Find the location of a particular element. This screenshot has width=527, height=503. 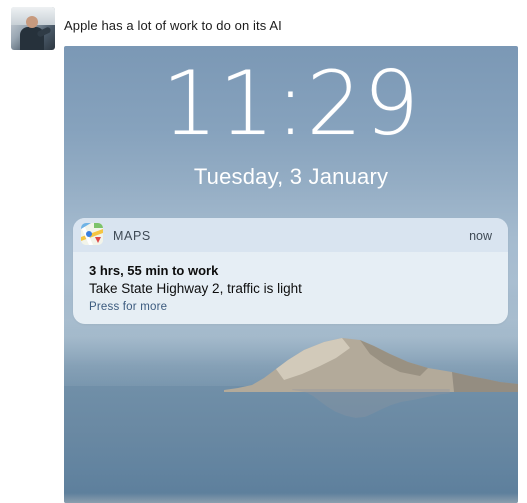

maps-icon is located at coordinates (92, 234).